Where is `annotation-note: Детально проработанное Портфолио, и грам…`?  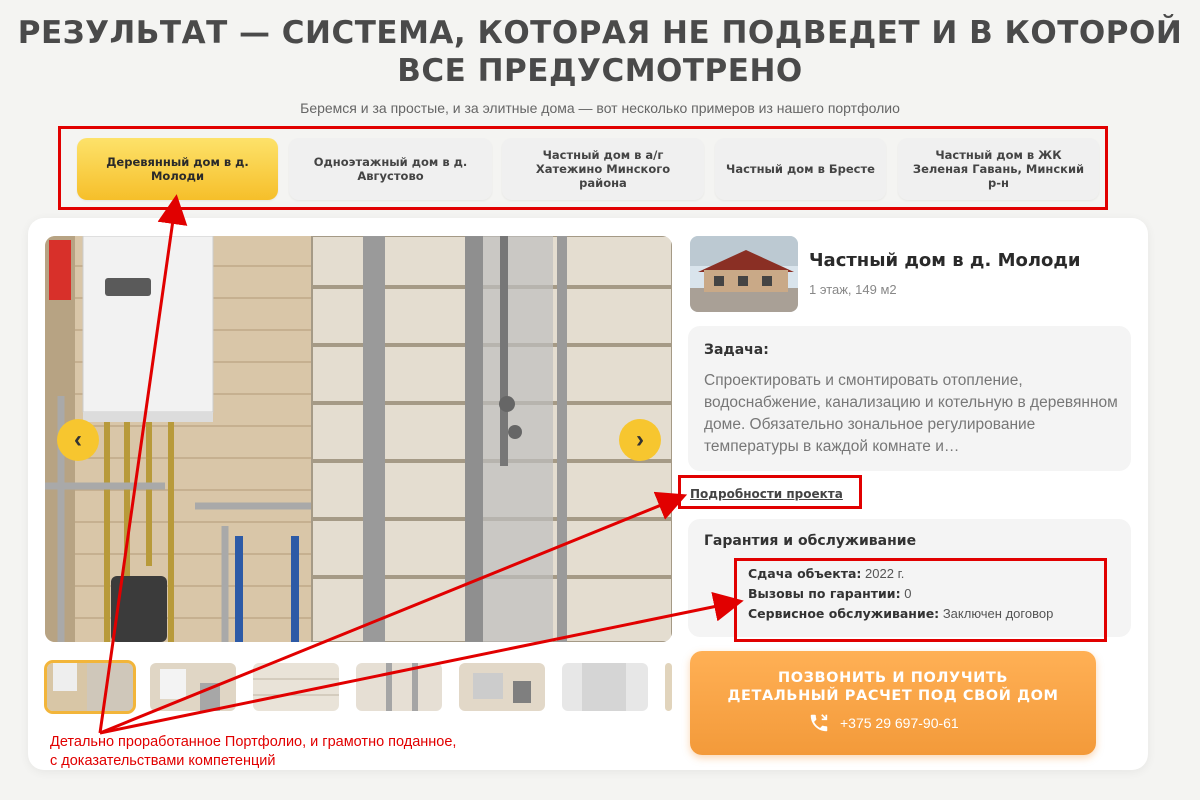 annotation-note: Детально проработанное Портфолио, и грам… is located at coordinates (253, 752).